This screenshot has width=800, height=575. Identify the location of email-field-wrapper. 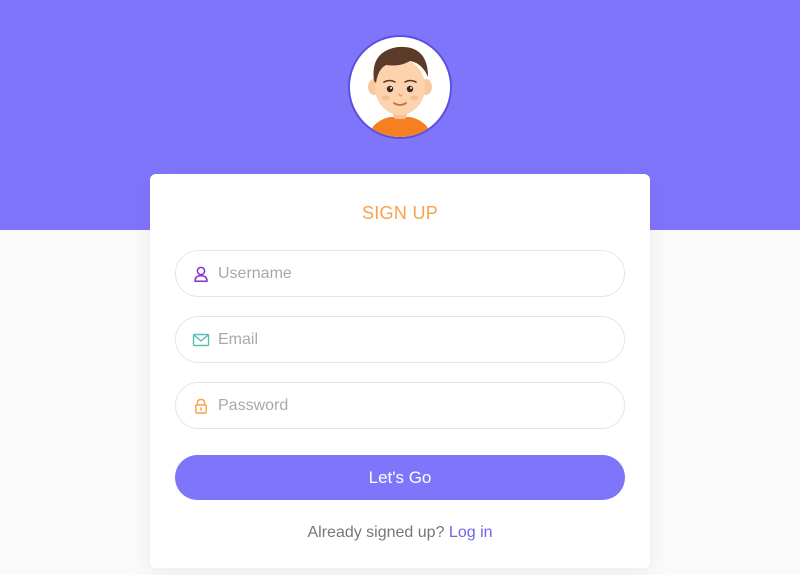
(400, 339).